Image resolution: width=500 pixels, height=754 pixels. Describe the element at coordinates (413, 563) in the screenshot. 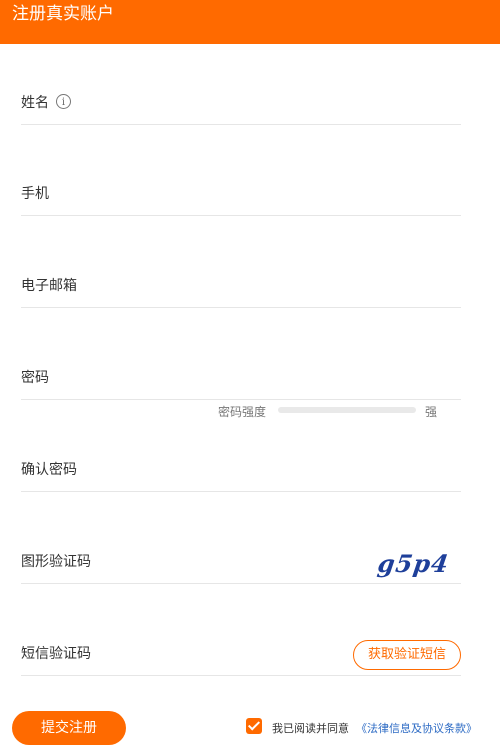

I see `captcha-image: g5p4` at that location.